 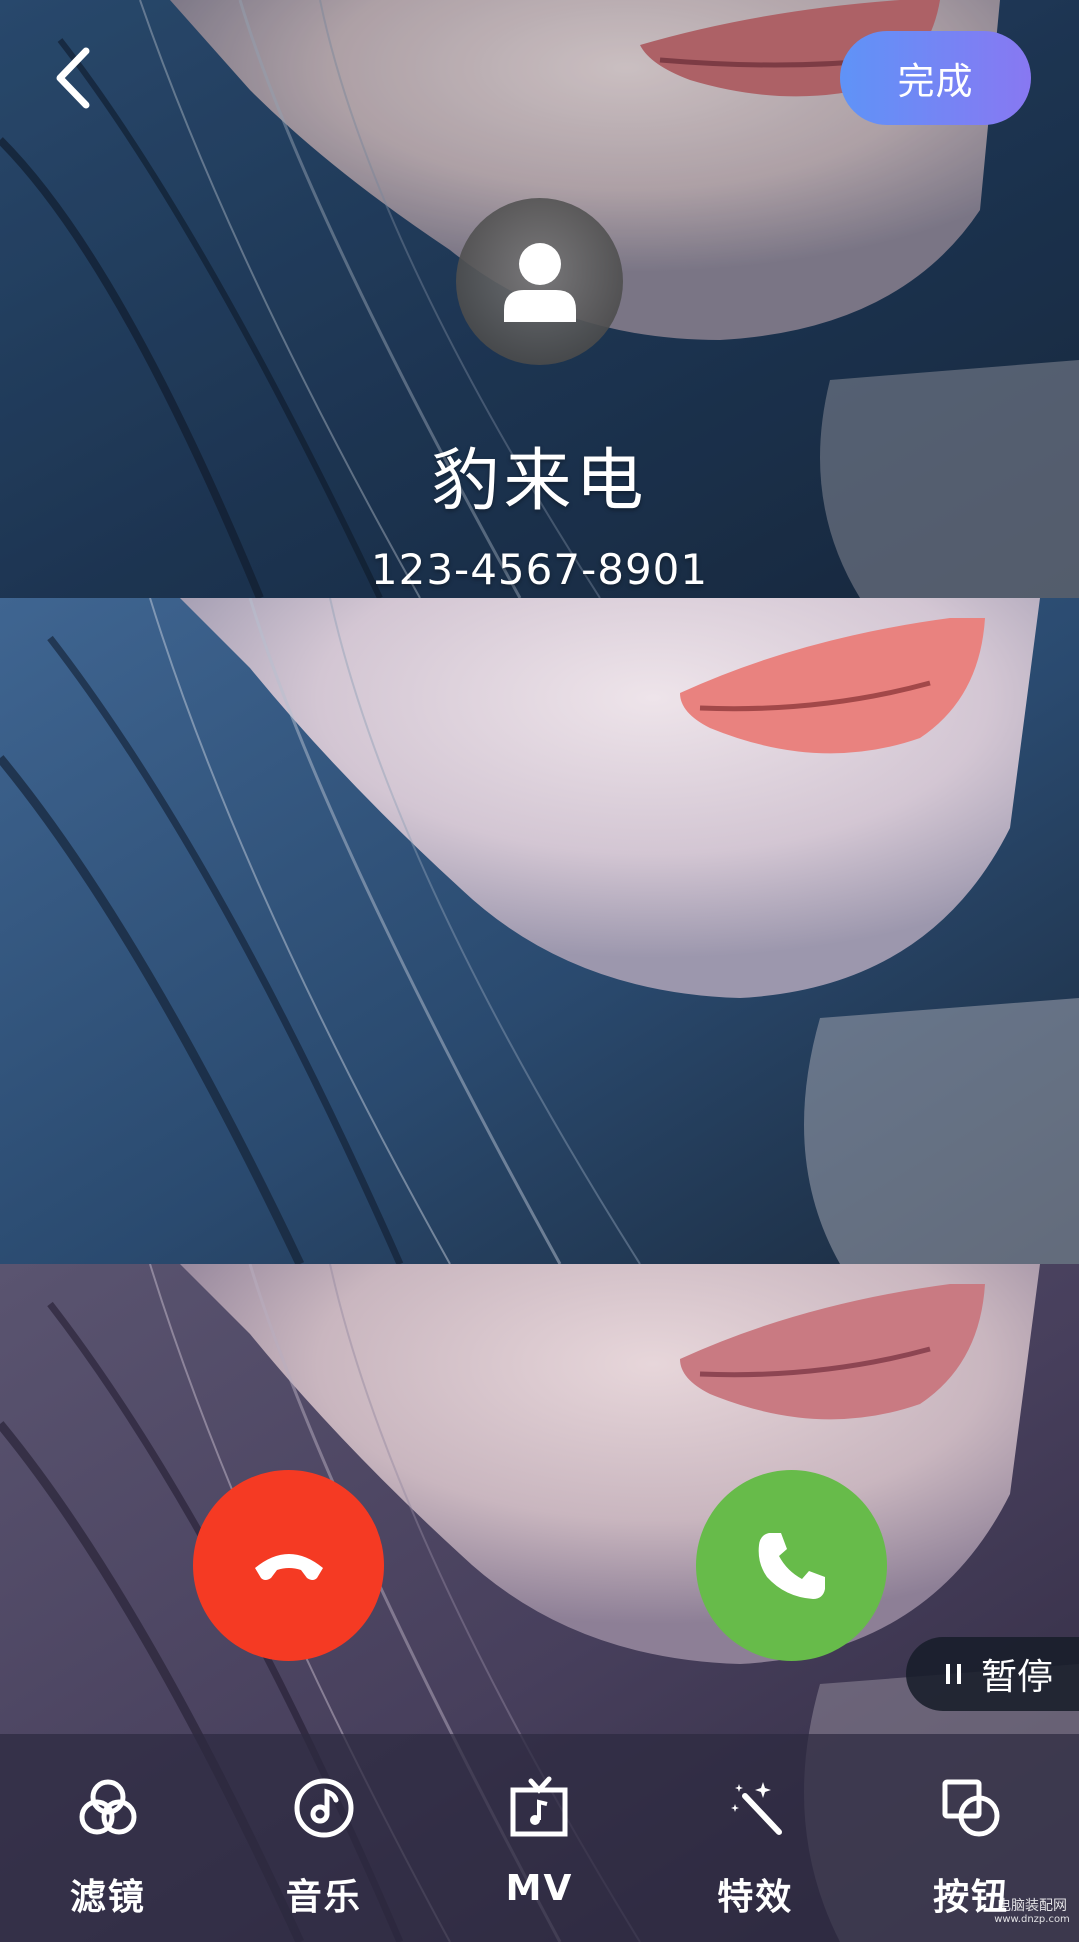 I want to click on toolbar-item-mv: MV, so click(x=540, y=1838).